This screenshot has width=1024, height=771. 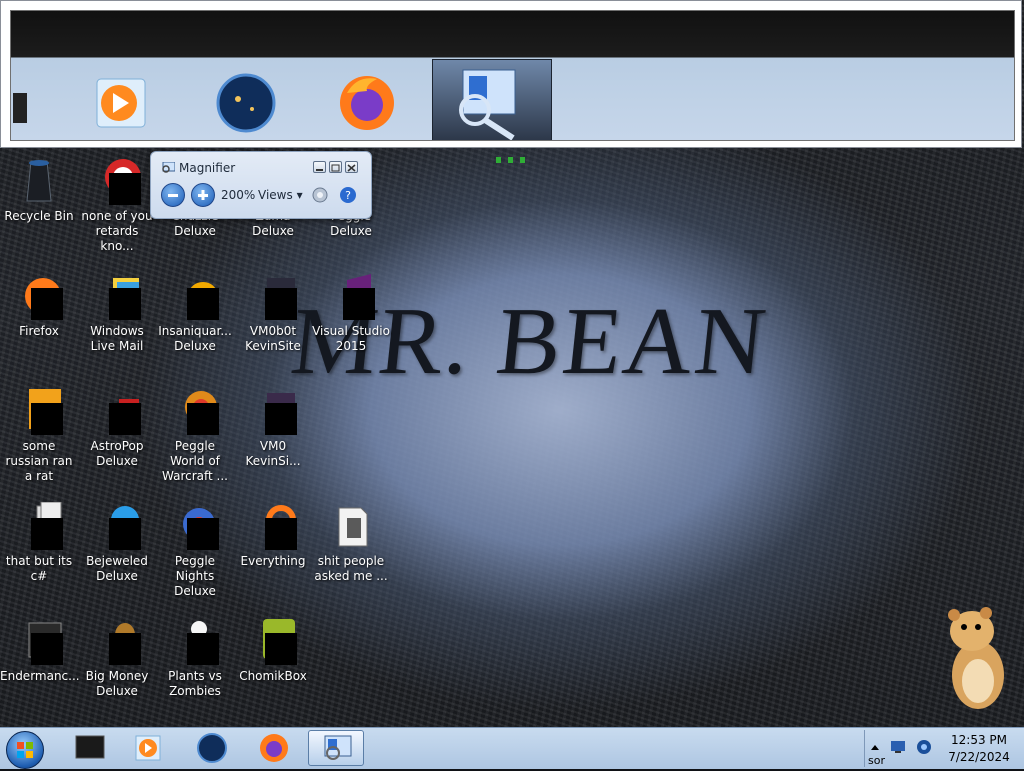 What do you see at coordinates (39, 568) in the screenshot?
I see `desktop-icon-label: that but its c#` at bounding box center [39, 568].